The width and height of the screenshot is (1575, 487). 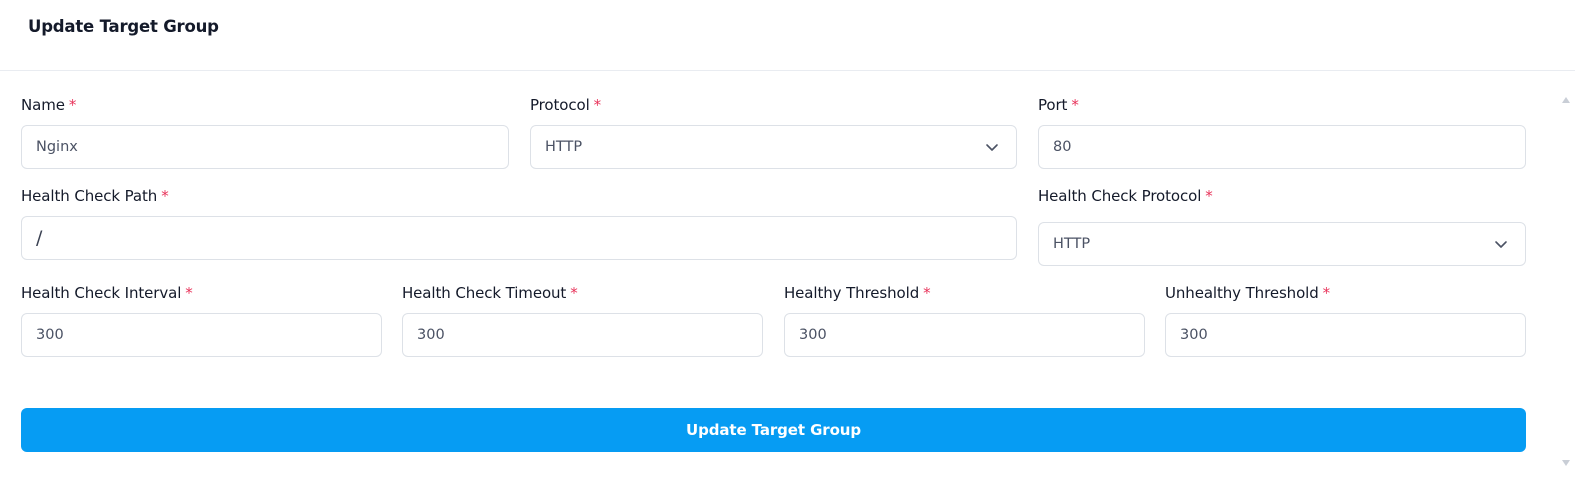 What do you see at coordinates (773, 147) in the screenshot?
I see `protocol-select: HTTP` at bounding box center [773, 147].